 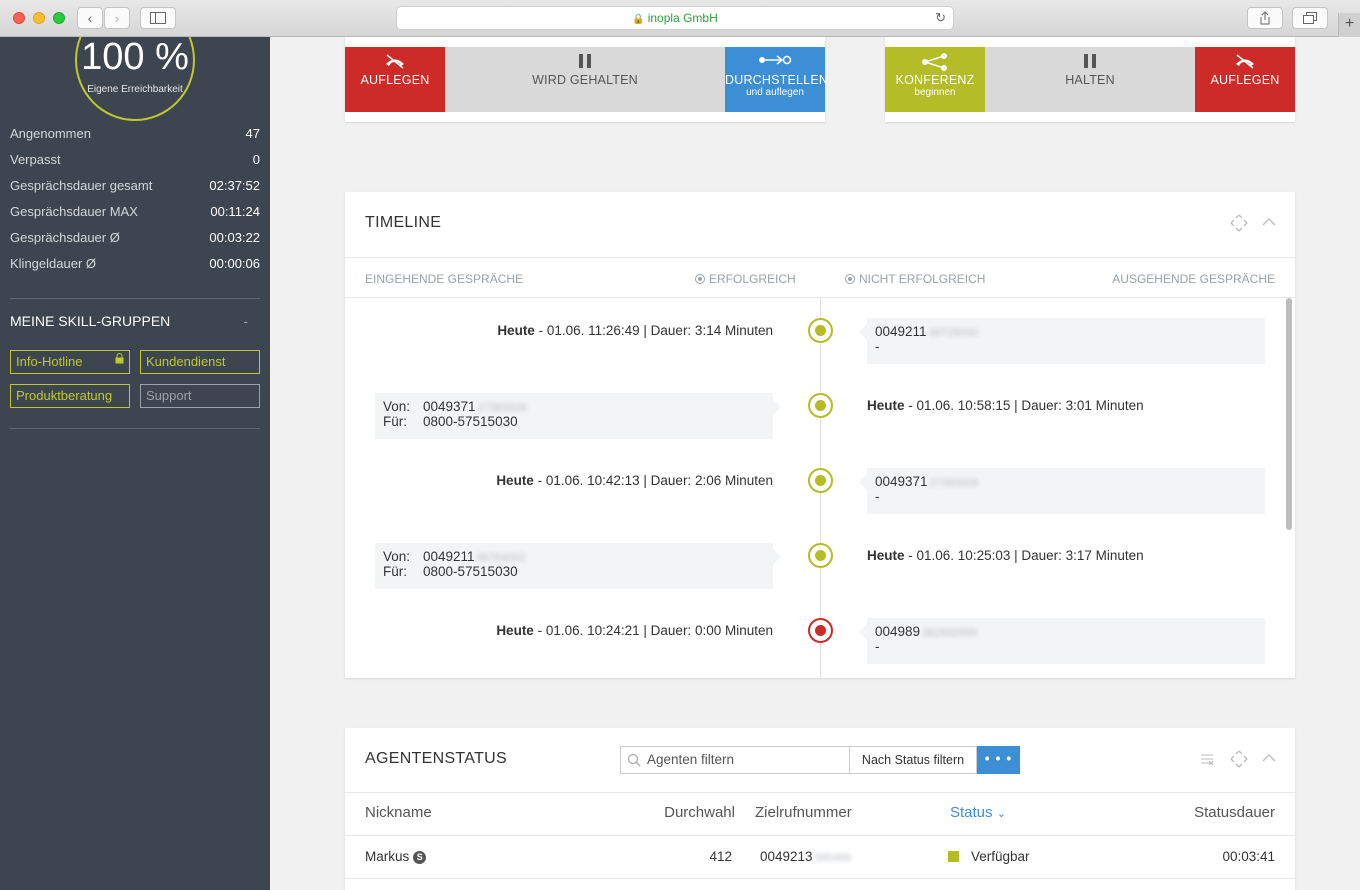 I want to click on stat-value: 0, so click(x=256, y=159).